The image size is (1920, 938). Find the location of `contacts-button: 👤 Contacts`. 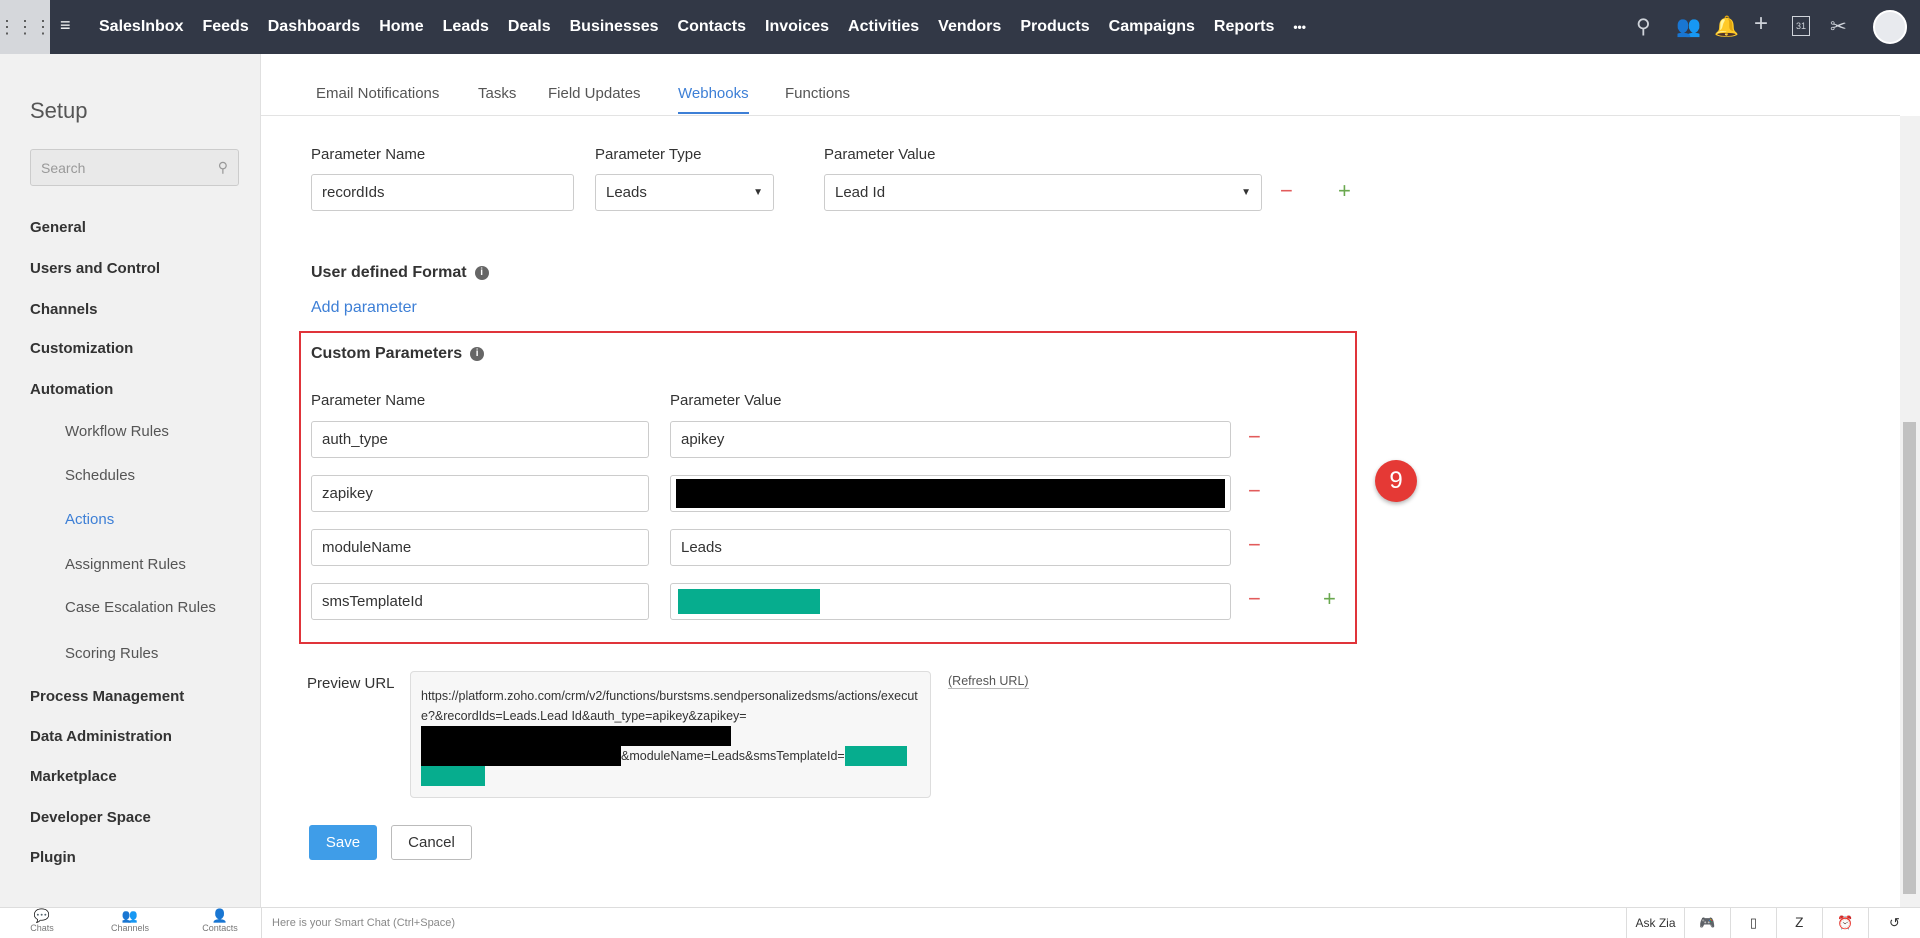

contacts-button: 👤 Contacts is located at coordinates (220, 921).